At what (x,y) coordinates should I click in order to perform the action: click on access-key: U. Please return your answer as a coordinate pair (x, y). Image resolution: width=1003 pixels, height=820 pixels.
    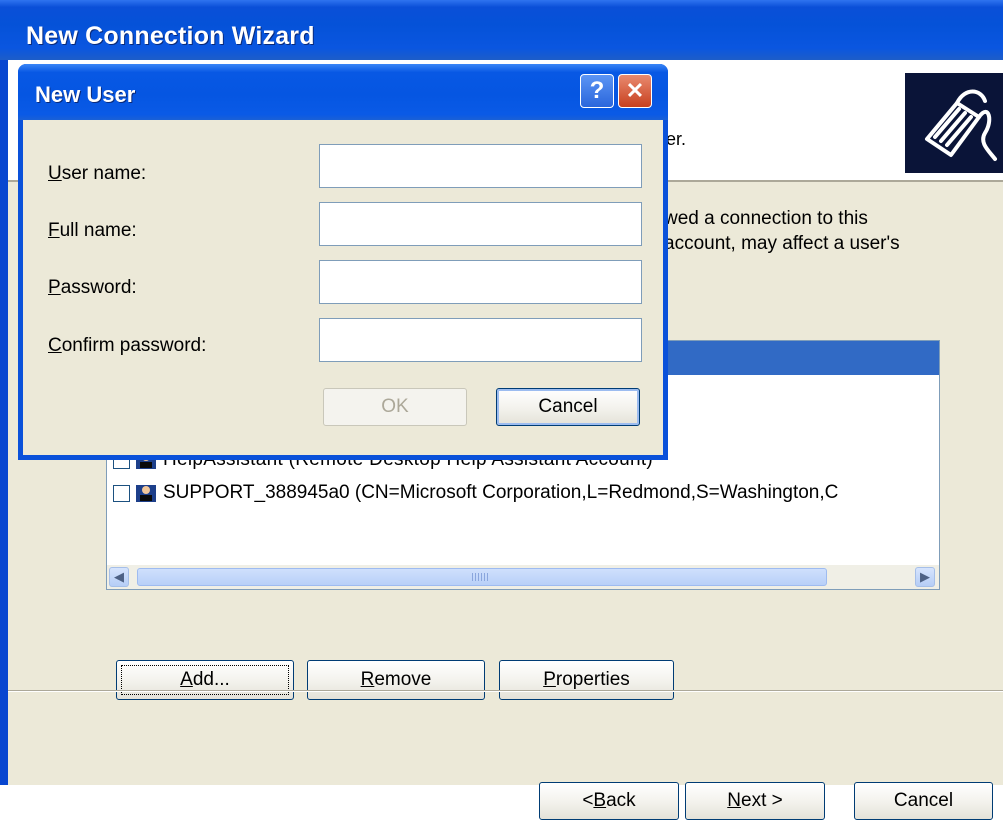
    Looking at the image, I should click on (55, 173).